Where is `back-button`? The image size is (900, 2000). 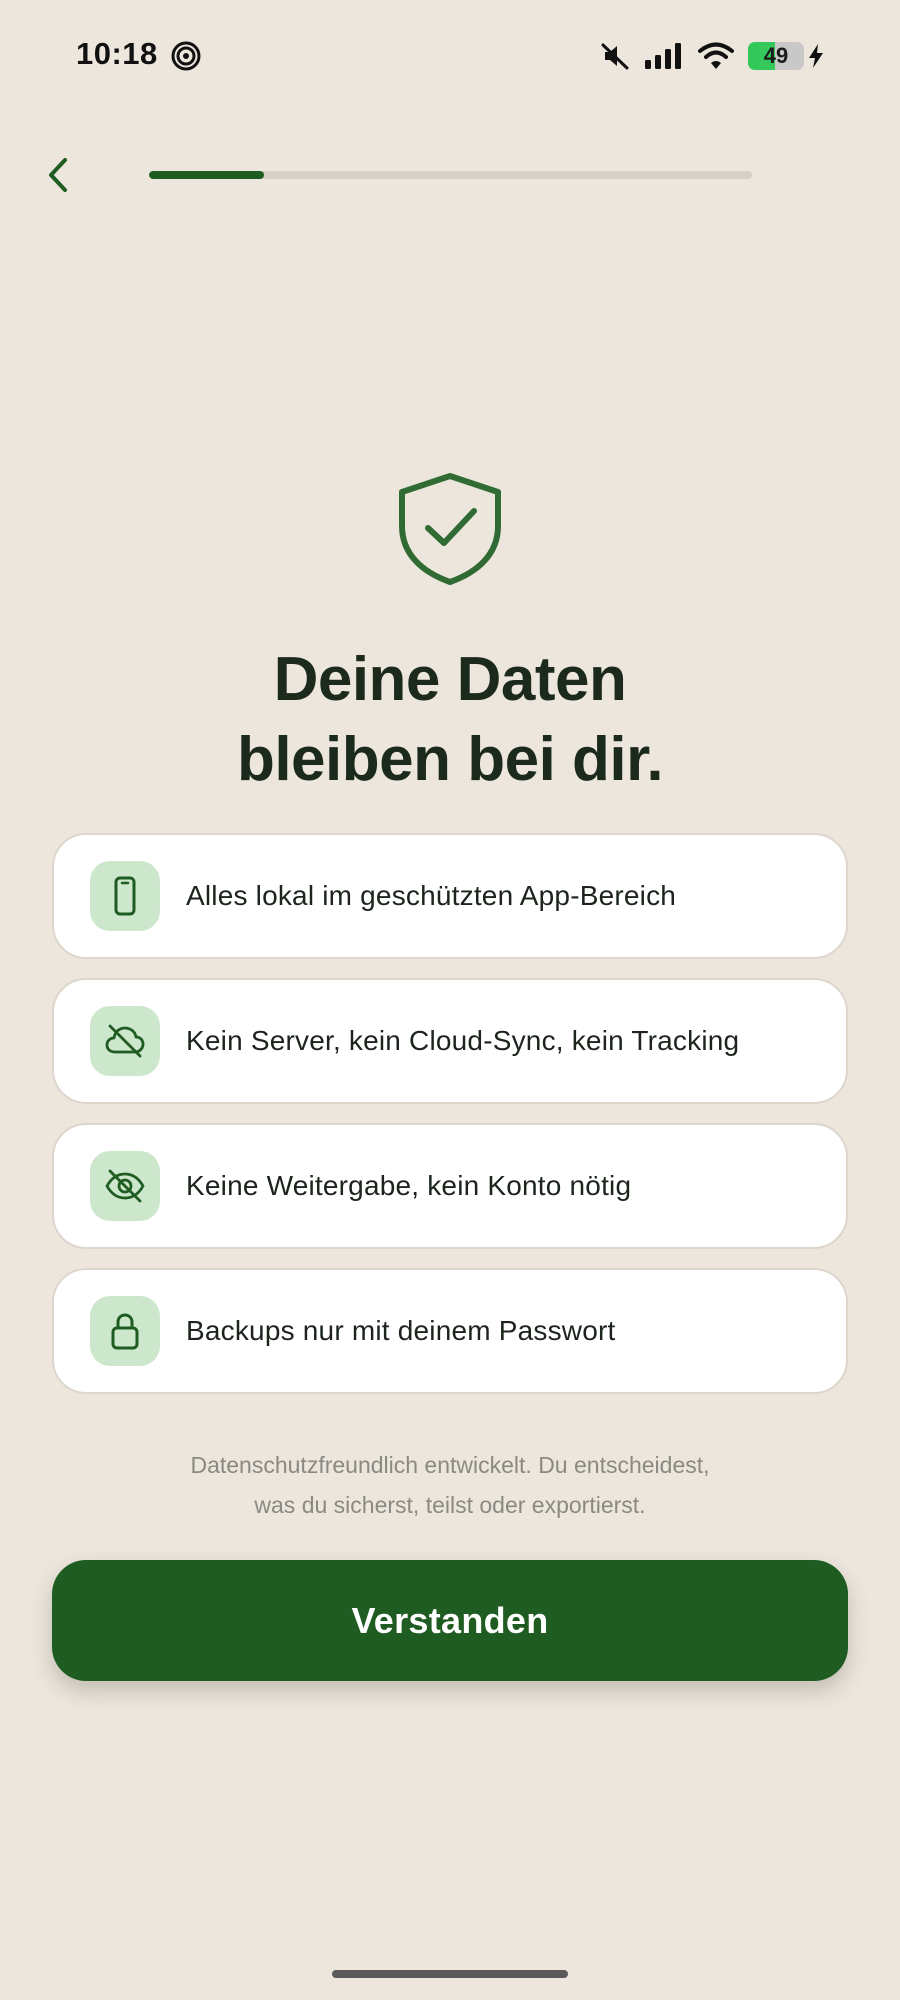
back-button is located at coordinates (58, 175).